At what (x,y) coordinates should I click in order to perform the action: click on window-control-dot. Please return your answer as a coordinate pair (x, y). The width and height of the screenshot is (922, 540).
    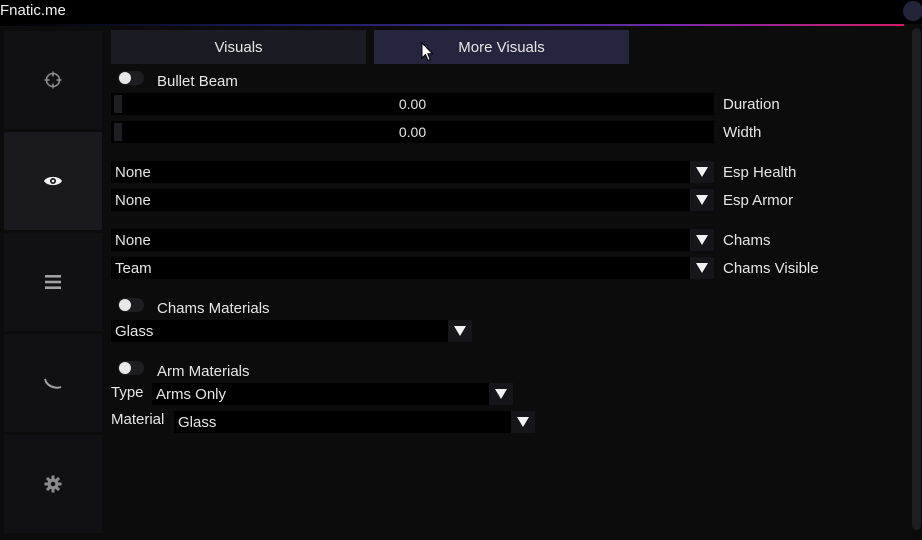
    Looking at the image, I should click on (912, 11).